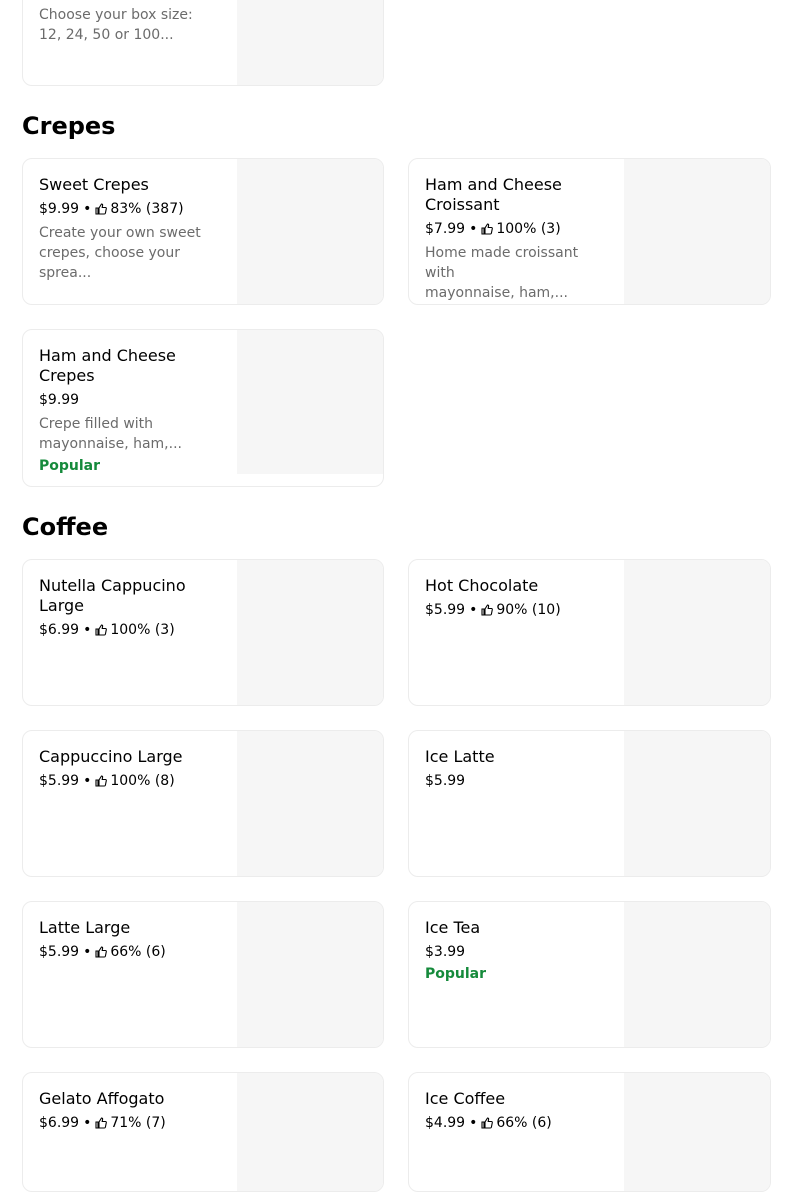  Describe the element at coordinates (462, 204) in the screenshot. I see `item-name-line2: Croissant` at that location.